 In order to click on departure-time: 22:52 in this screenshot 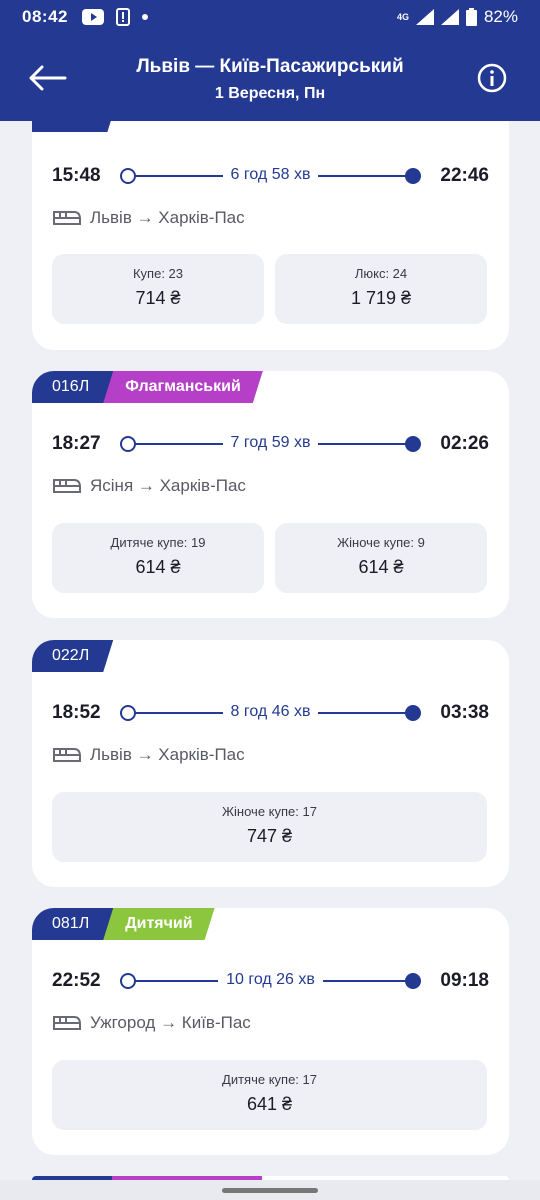, I will do `click(76, 980)`.